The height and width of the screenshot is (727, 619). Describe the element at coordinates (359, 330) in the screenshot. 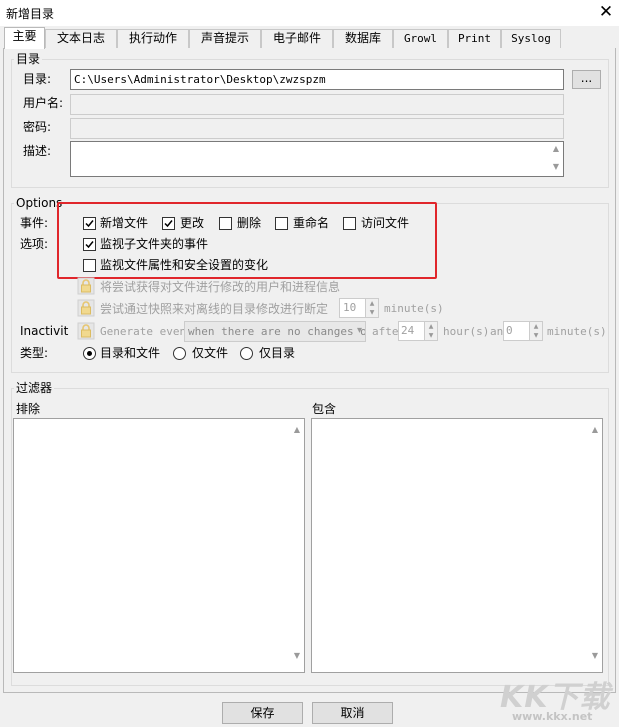

I see `chevron-down-icon: ▾` at that location.